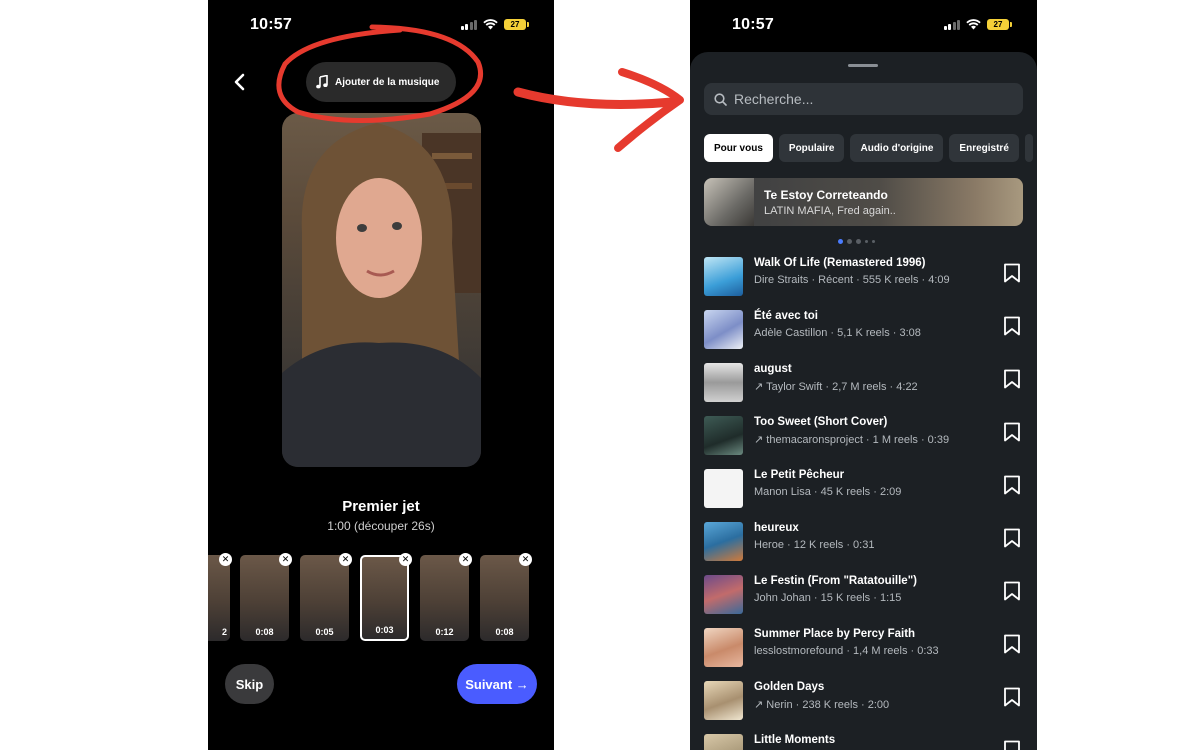 The image size is (1200, 750). What do you see at coordinates (811, 148) in the screenshot?
I see `tab-populaire: Populaire` at bounding box center [811, 148].